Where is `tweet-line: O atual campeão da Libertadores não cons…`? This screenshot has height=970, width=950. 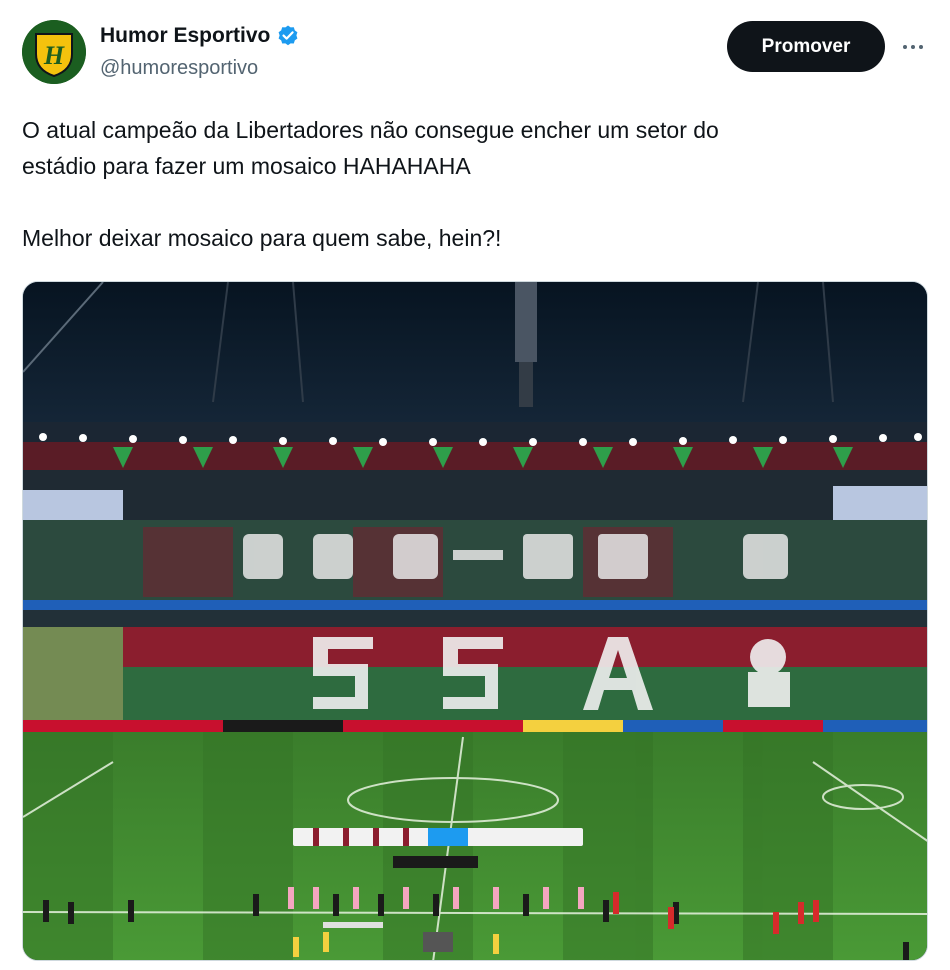 tweet-line: O atual campeão da Libertadores não cons… is located at coordinates (370, 130).